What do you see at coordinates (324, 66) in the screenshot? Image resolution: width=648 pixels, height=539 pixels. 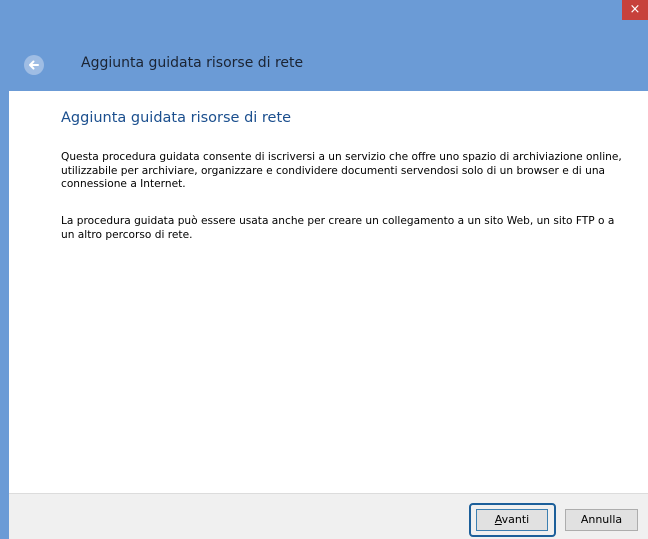 I see `wizard-header: Aggiunta guidata risorse di rete` at bounding box center [324, 66].